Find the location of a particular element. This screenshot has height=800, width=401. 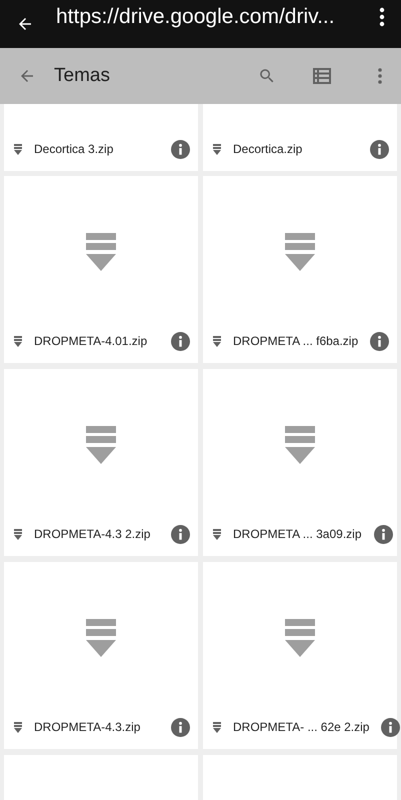

file-card: DROPMETA-4.3.zip is located at coordinates (101, 655).